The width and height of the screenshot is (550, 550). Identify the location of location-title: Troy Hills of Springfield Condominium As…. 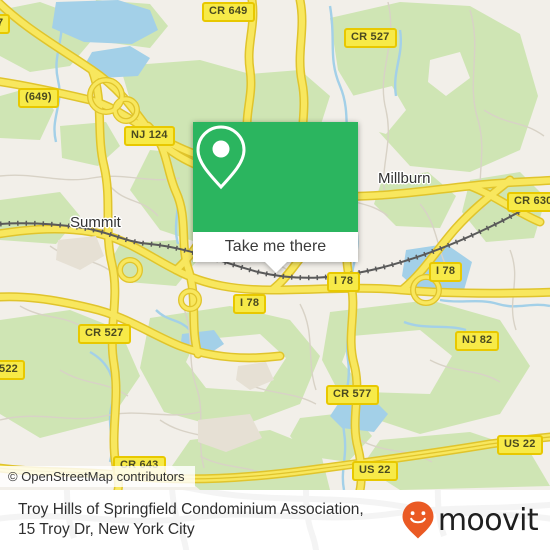
(191, 520).